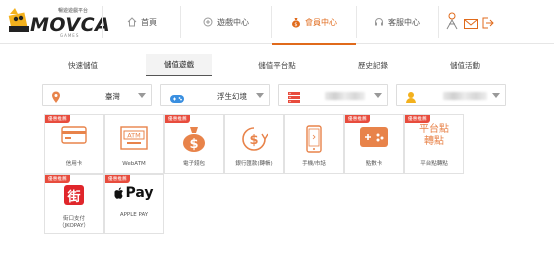 Image resolution: width=554 pixels, height=255 pixels. What do you see at coordinates (74, 222) in the screenshot?
I see `payment-method-name: 街口支付（JKOPAY）` at bounding box center [74, 222].